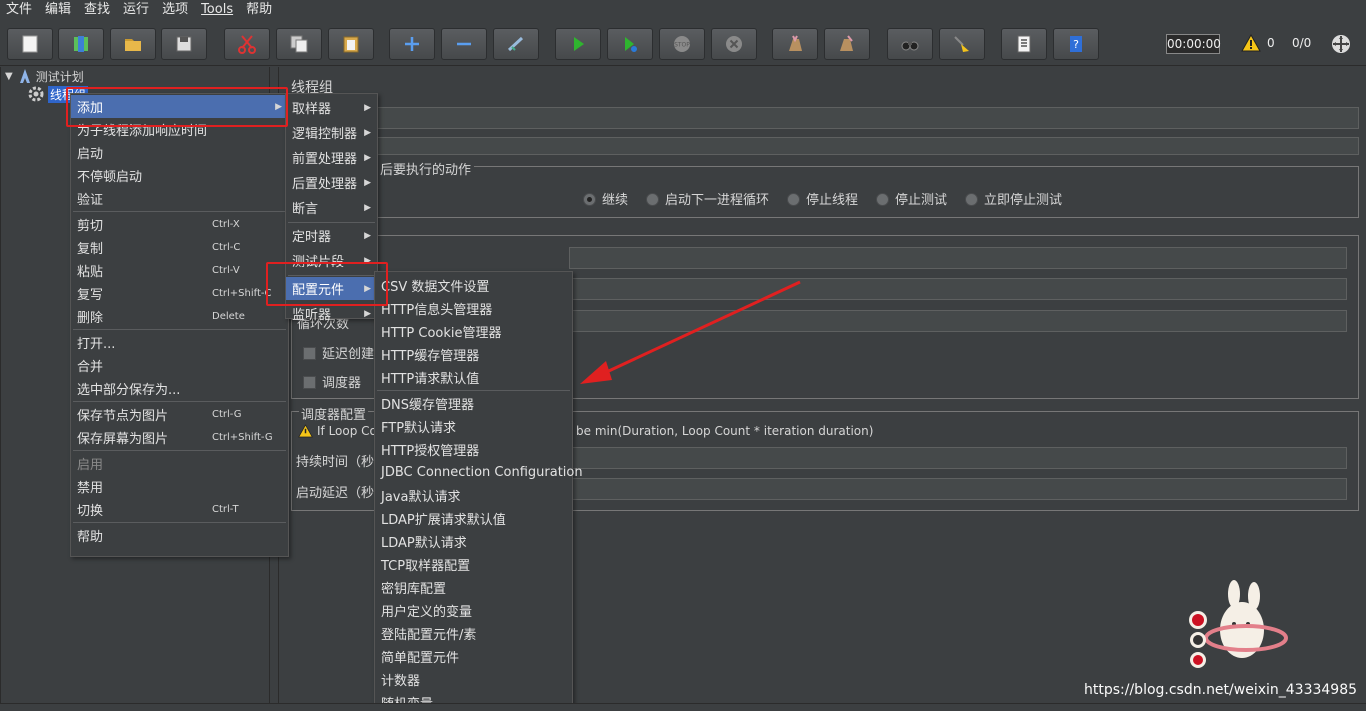 This screenshot has width=1366, height=711. Describe the element at coordinates (331, 157) in the screenshot. I see `add-menu-item-2: 前置处理器 ▶` at that location.